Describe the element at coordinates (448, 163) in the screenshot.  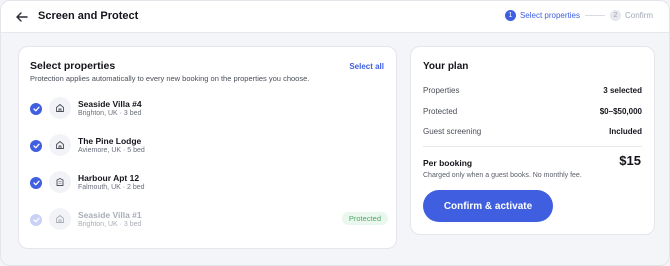
I see `per-booking-label: Per booking` at that location.